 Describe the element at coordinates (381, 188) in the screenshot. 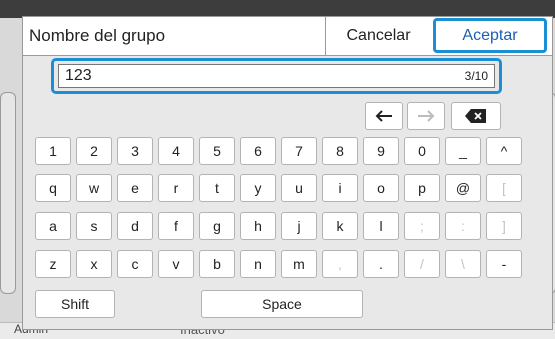

I see `key: o` at that location.